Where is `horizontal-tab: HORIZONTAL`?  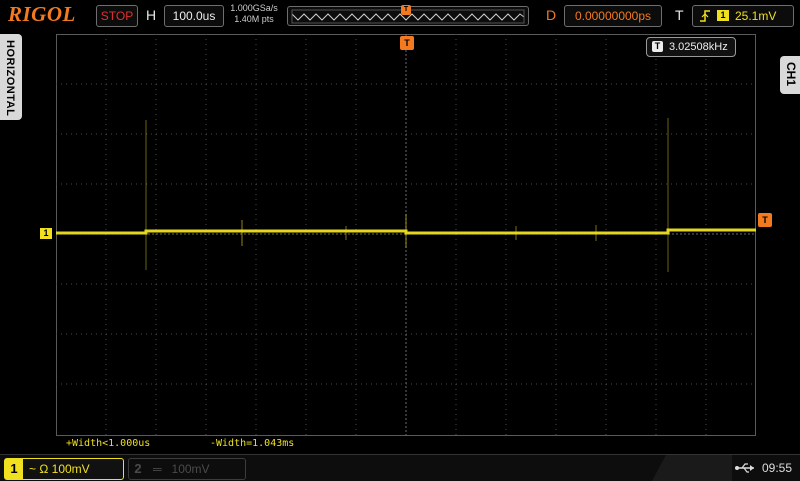 horizontal-tab: HORIZONTAL is located at coordinates (11, 77).